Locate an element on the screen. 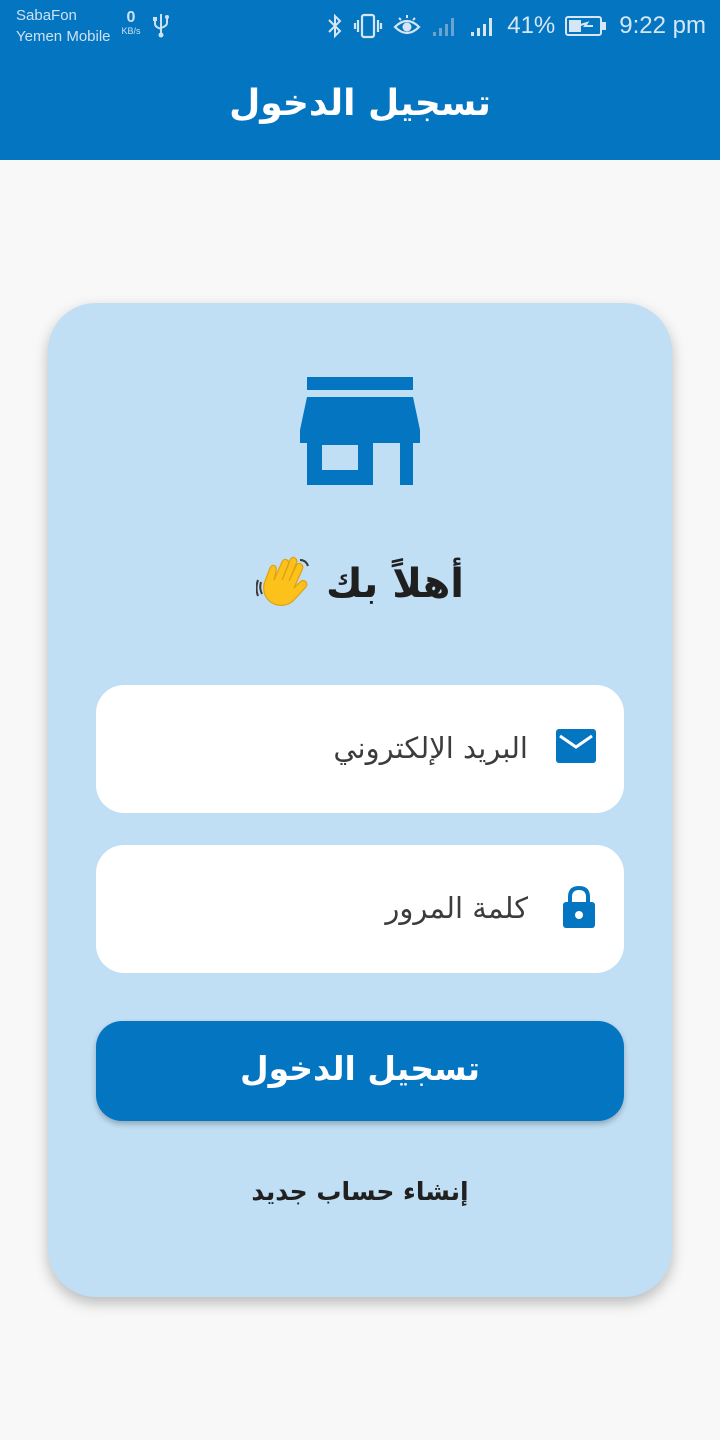  usb-icon is located at coordinates (161, 27).